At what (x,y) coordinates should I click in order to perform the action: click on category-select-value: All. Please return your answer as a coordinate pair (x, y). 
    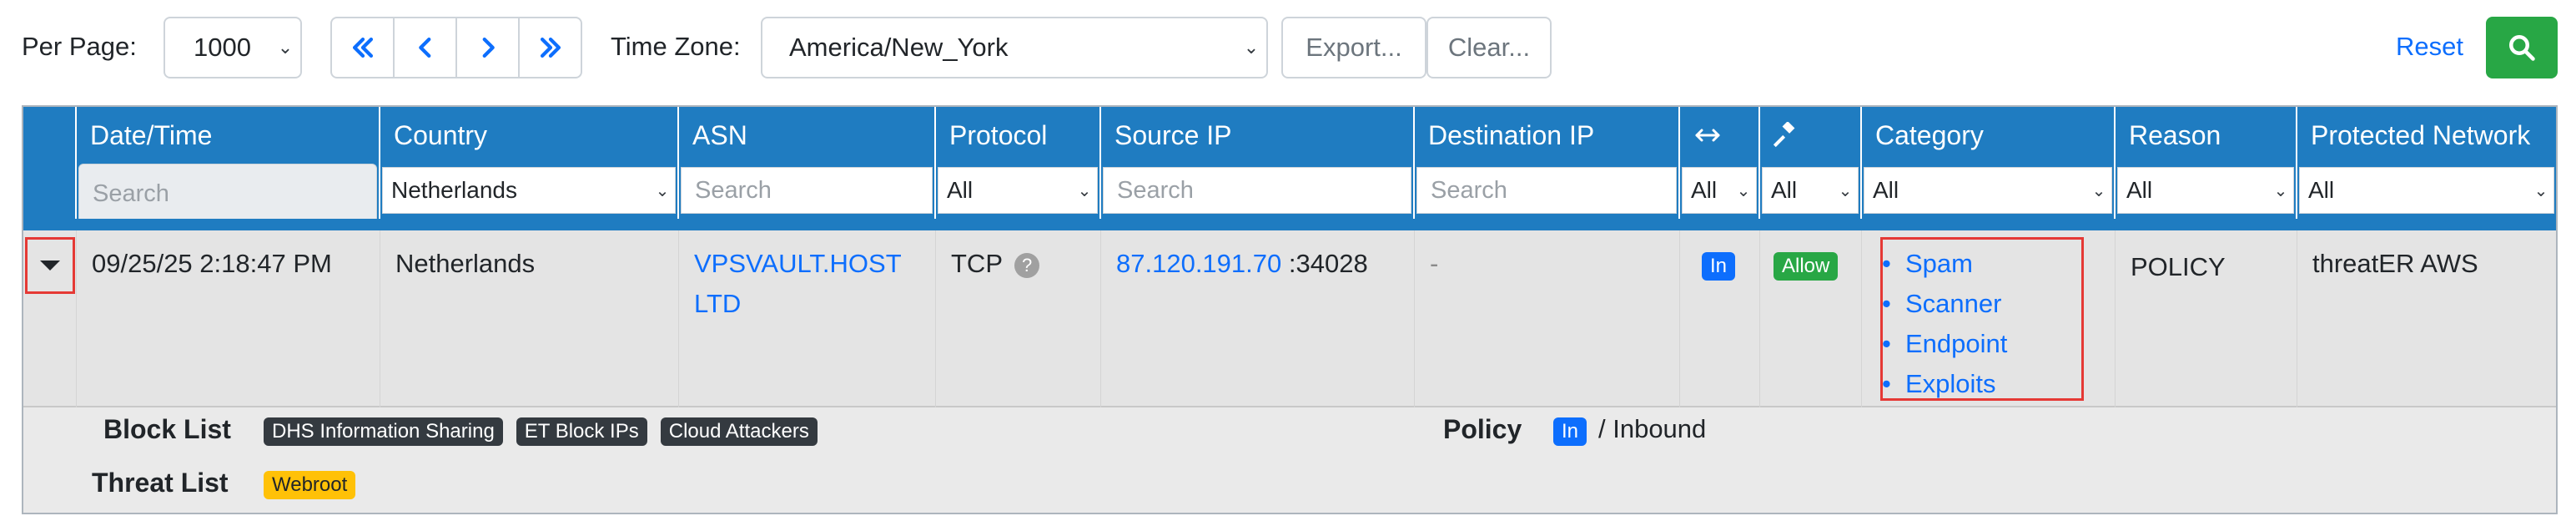
    Looking at the image, I should click on (1886, 190).